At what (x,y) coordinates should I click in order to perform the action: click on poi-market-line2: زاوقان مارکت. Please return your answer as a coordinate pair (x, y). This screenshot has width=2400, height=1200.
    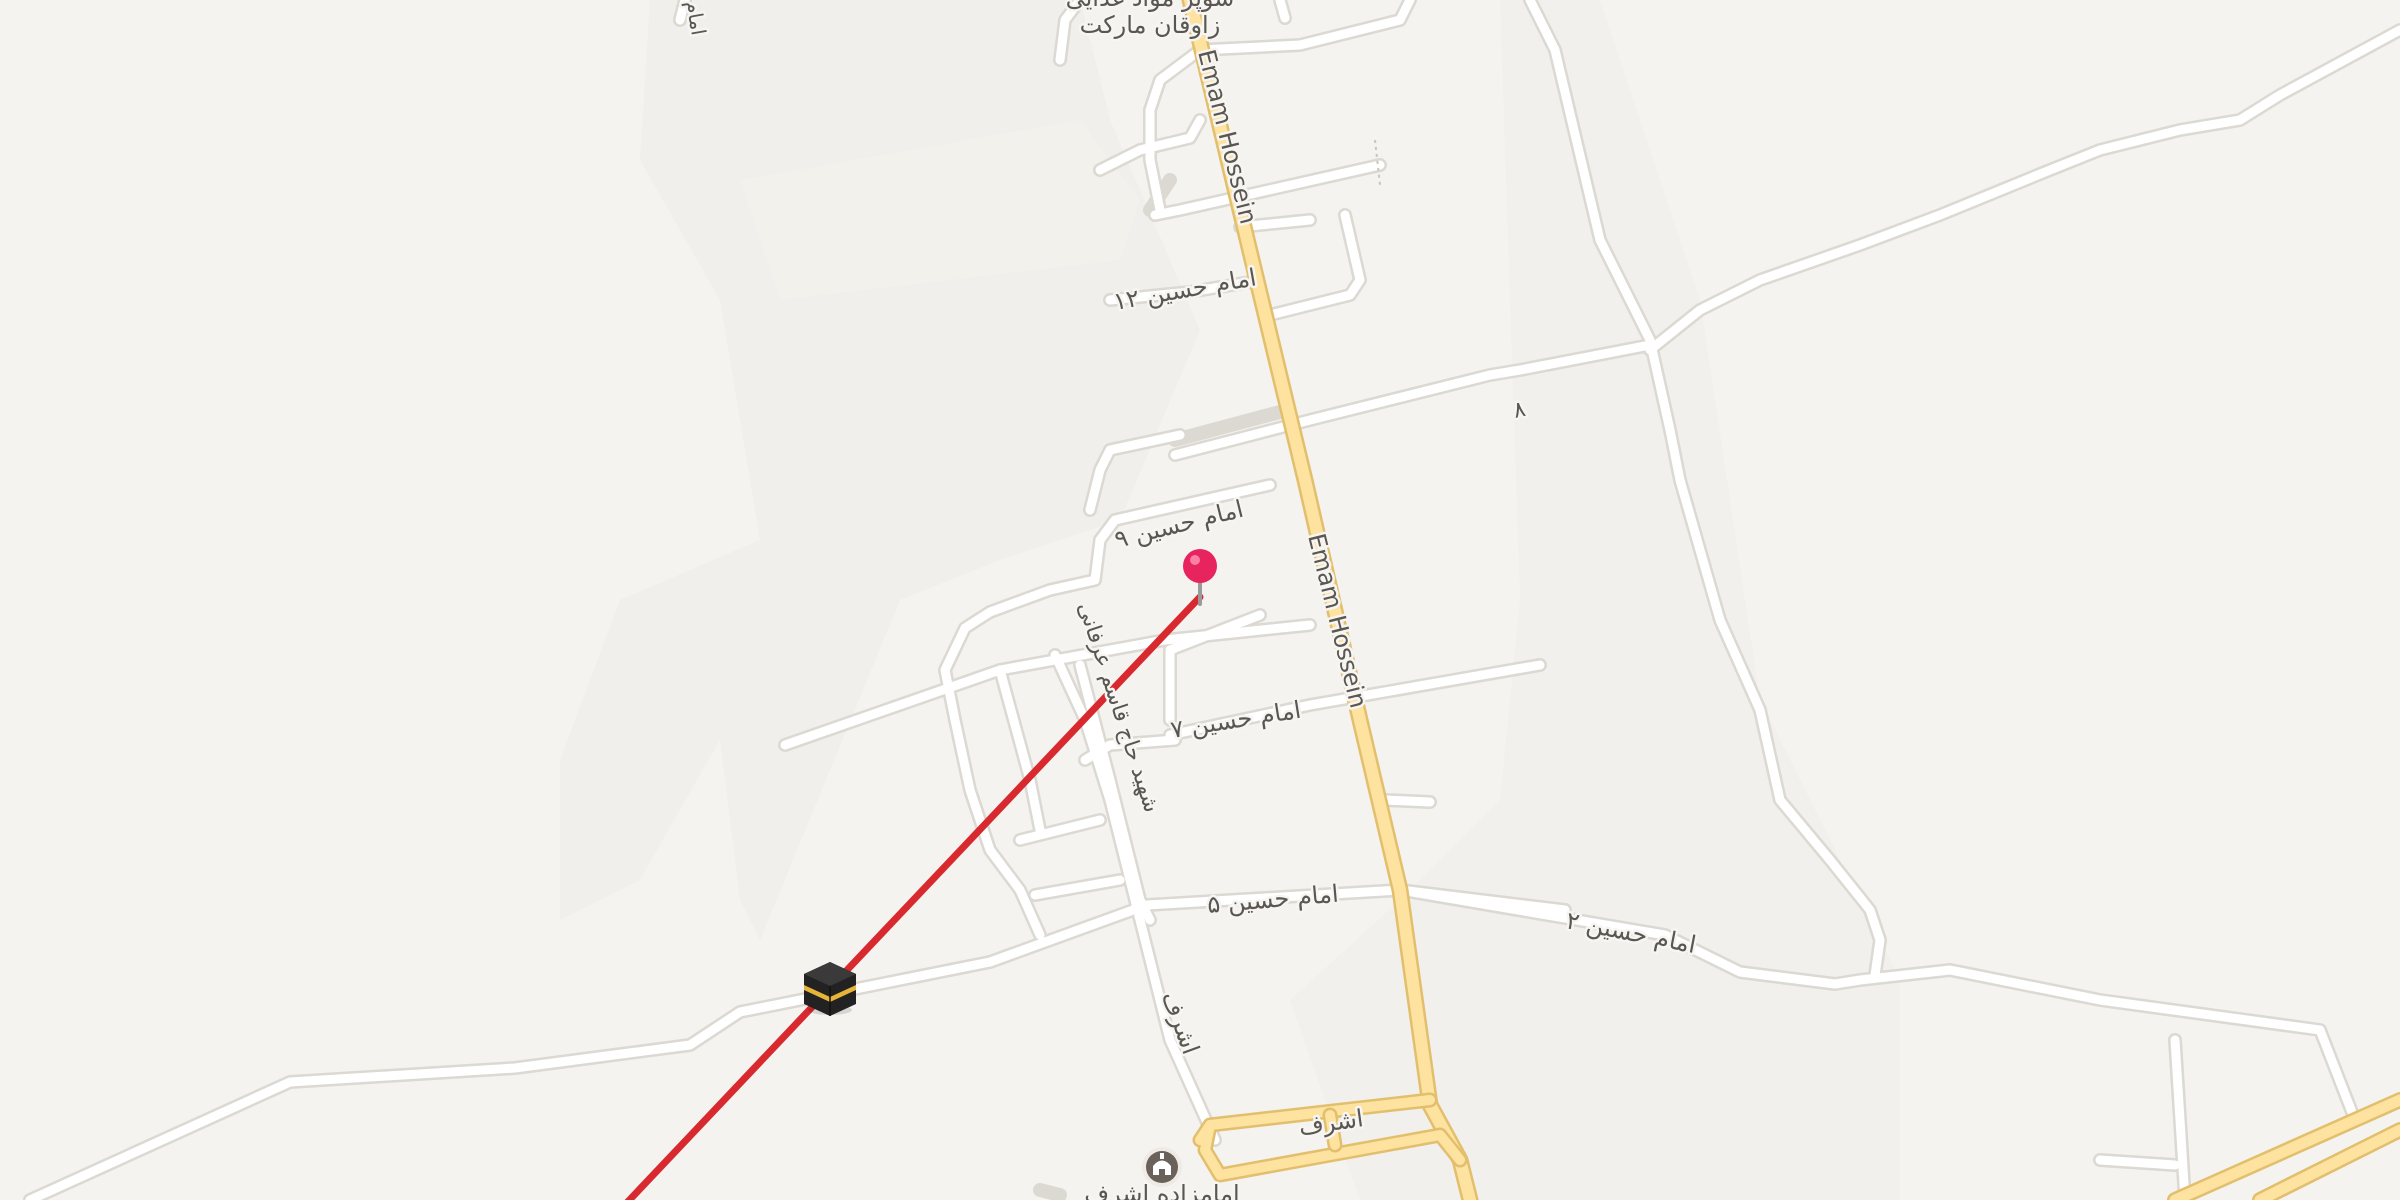
    Looking at the image, I should click on (1150, 25).